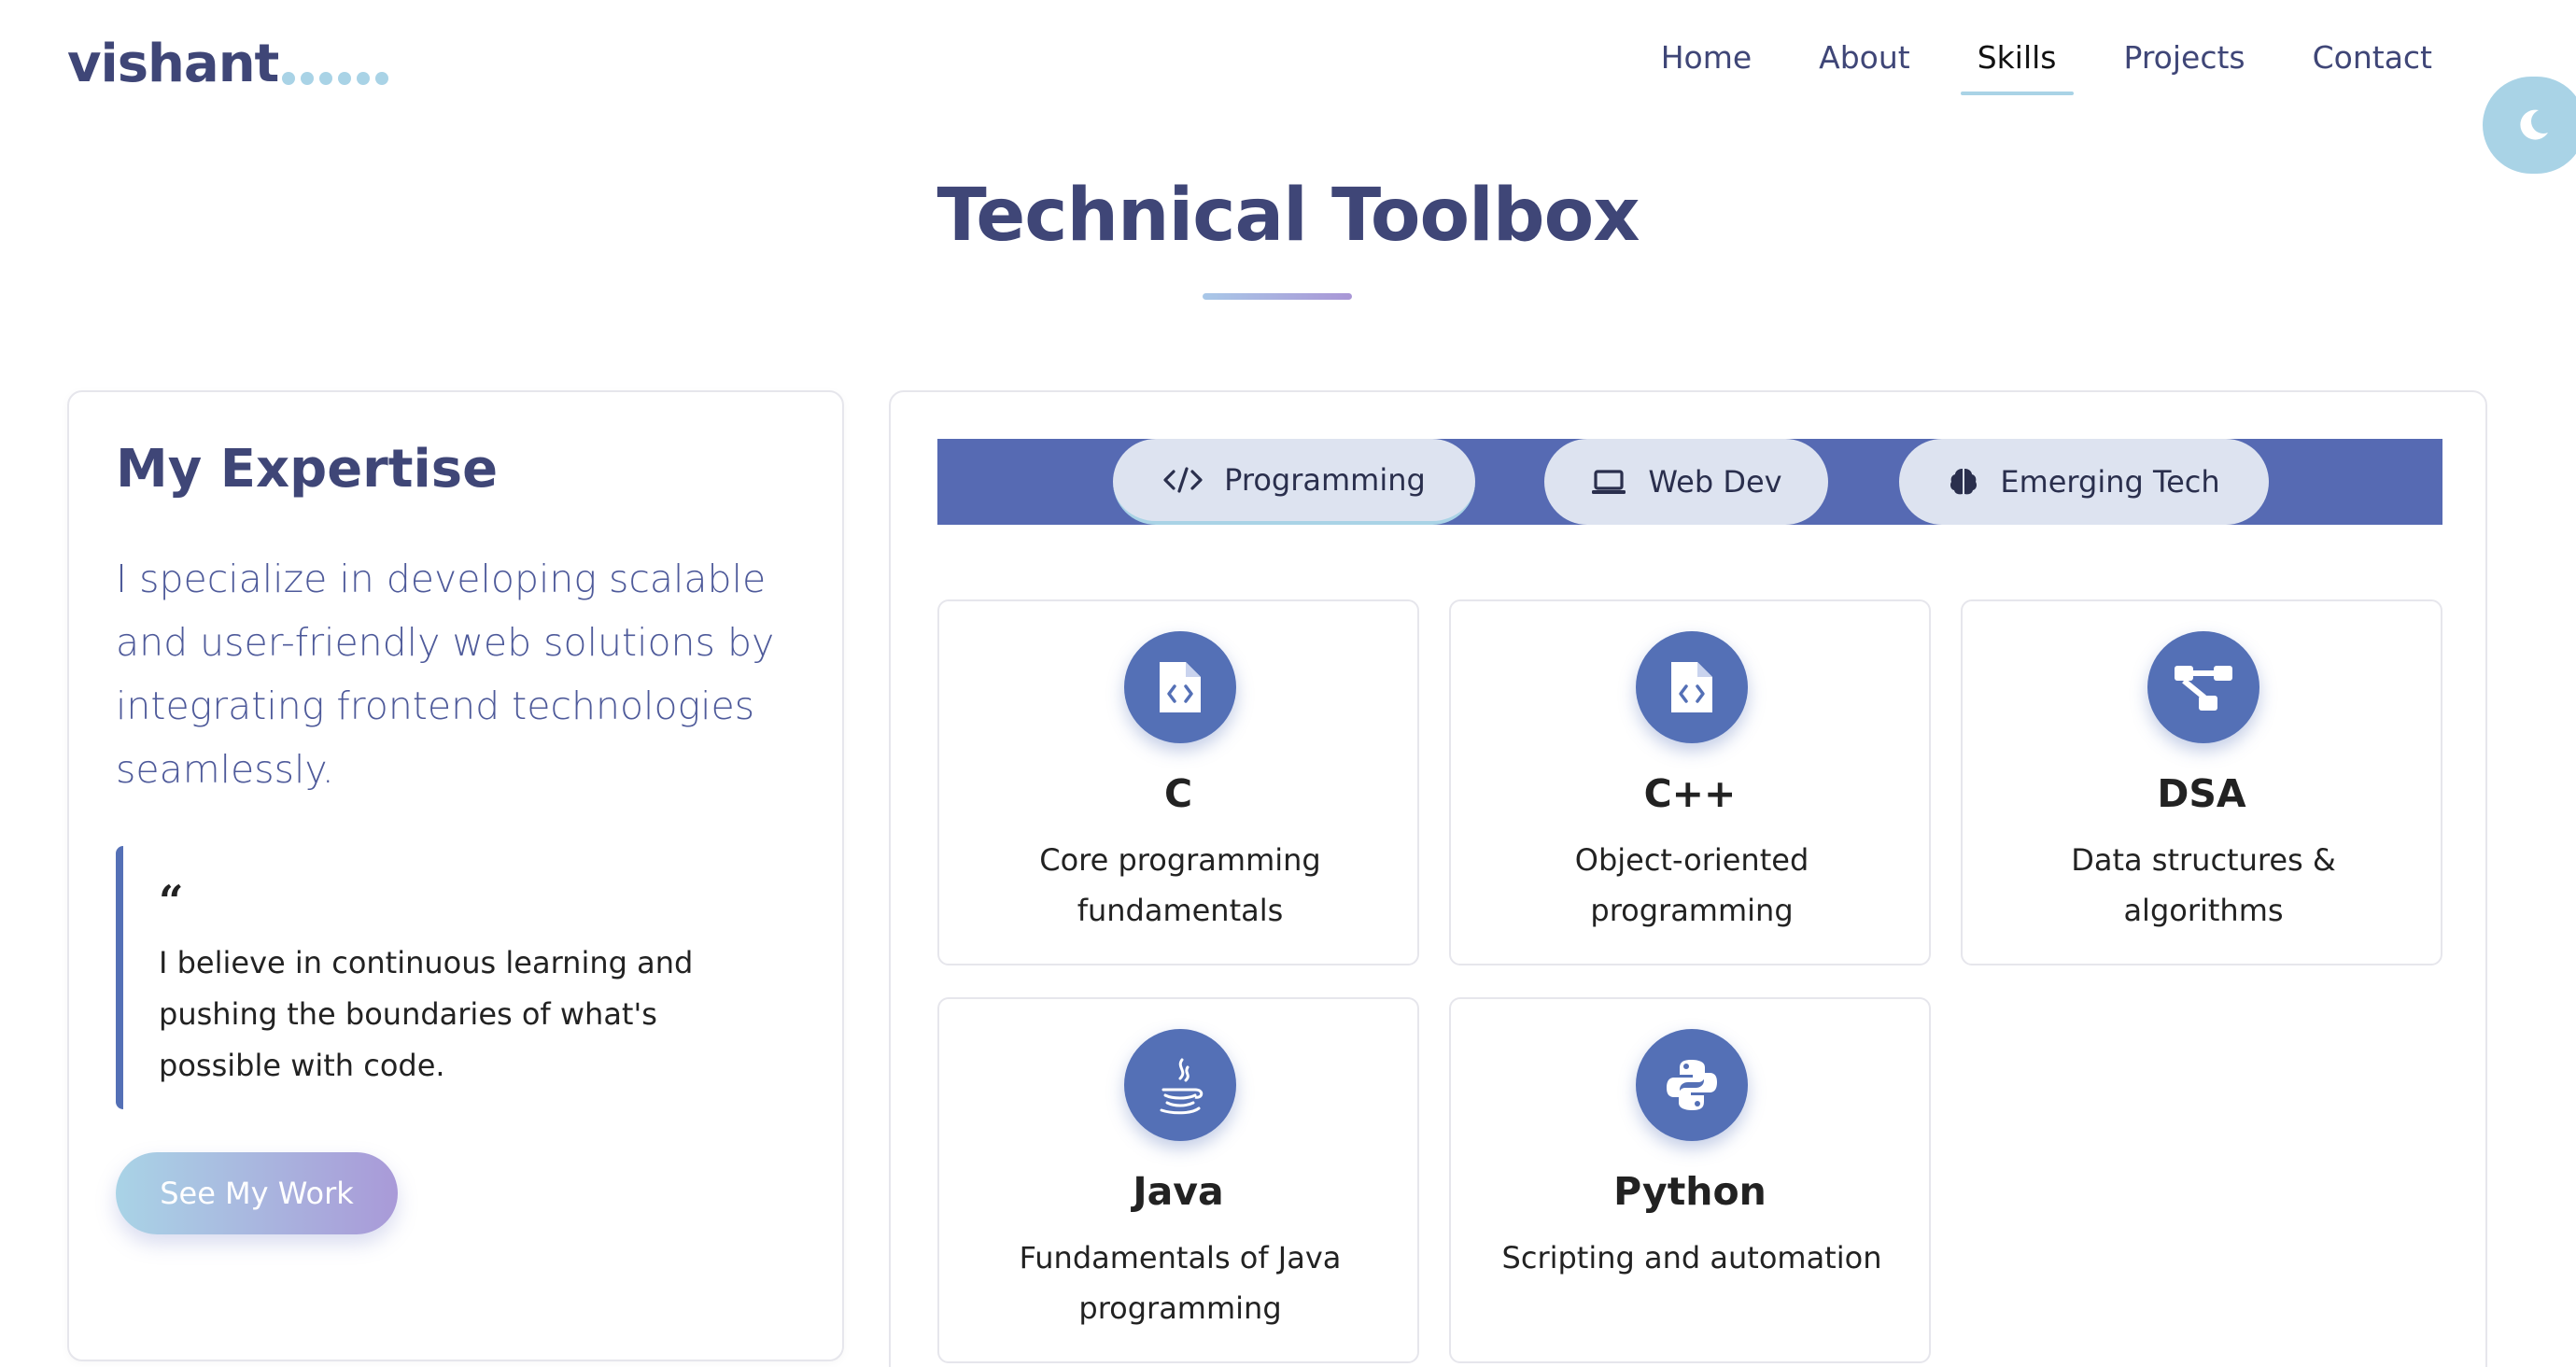 The width and height of the screenshot is (2576, 1367). What do you see at coordinates (2203, 885) in the screenshot?
I see `skill-description: Data structures & algorithms` at bounding box center [2203, 885].